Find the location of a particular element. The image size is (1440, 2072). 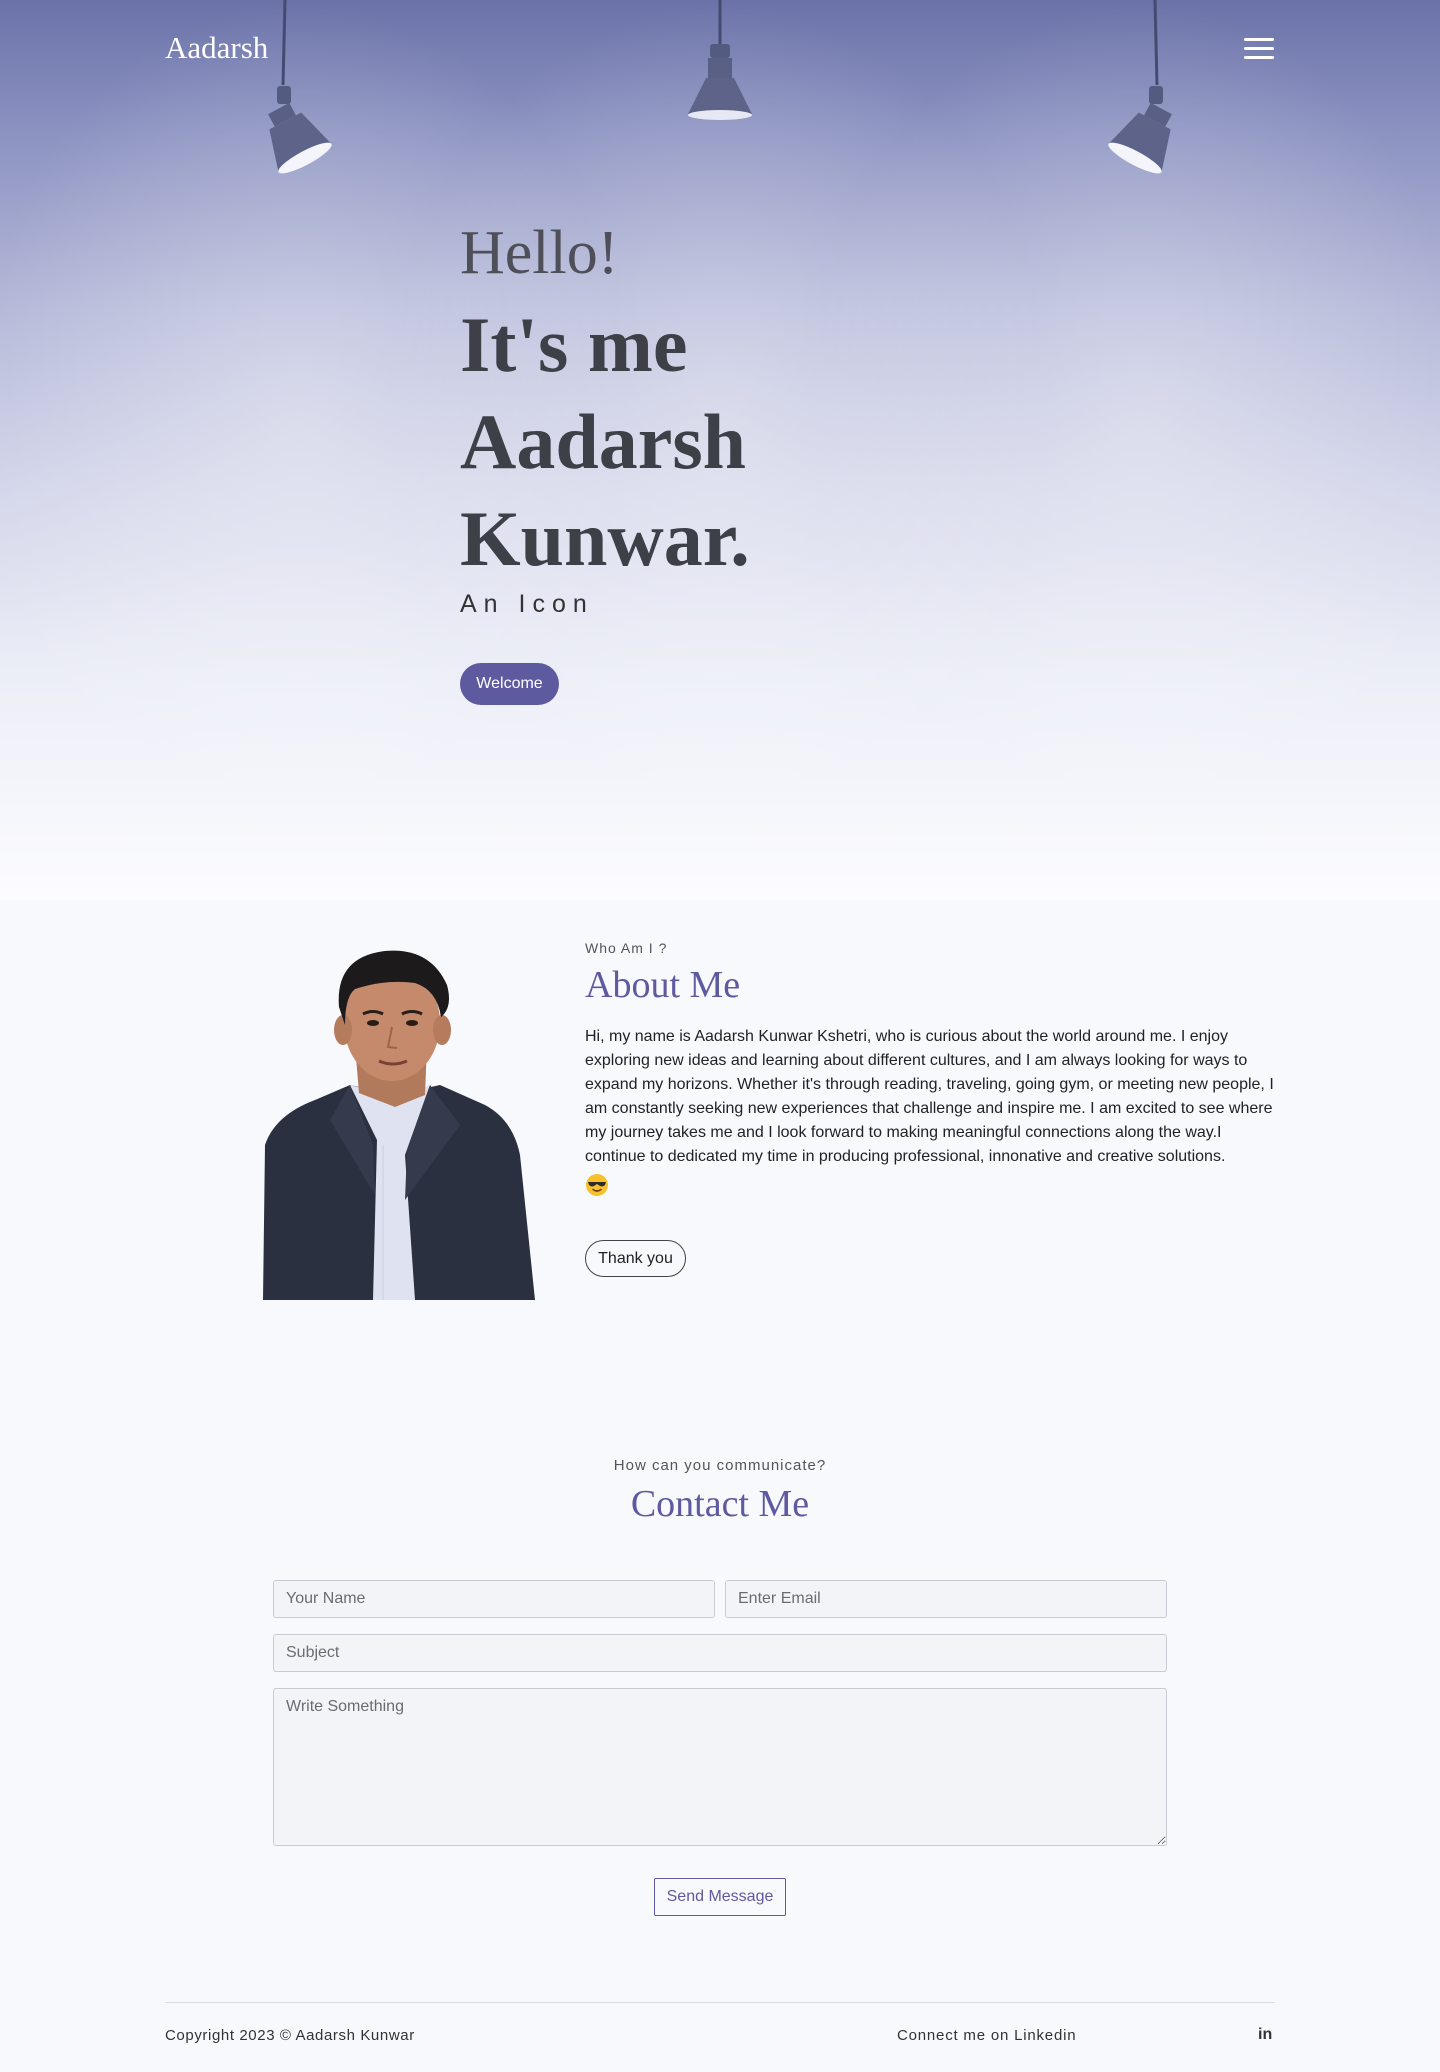

subject-input is located at coordinates (720, 1653).